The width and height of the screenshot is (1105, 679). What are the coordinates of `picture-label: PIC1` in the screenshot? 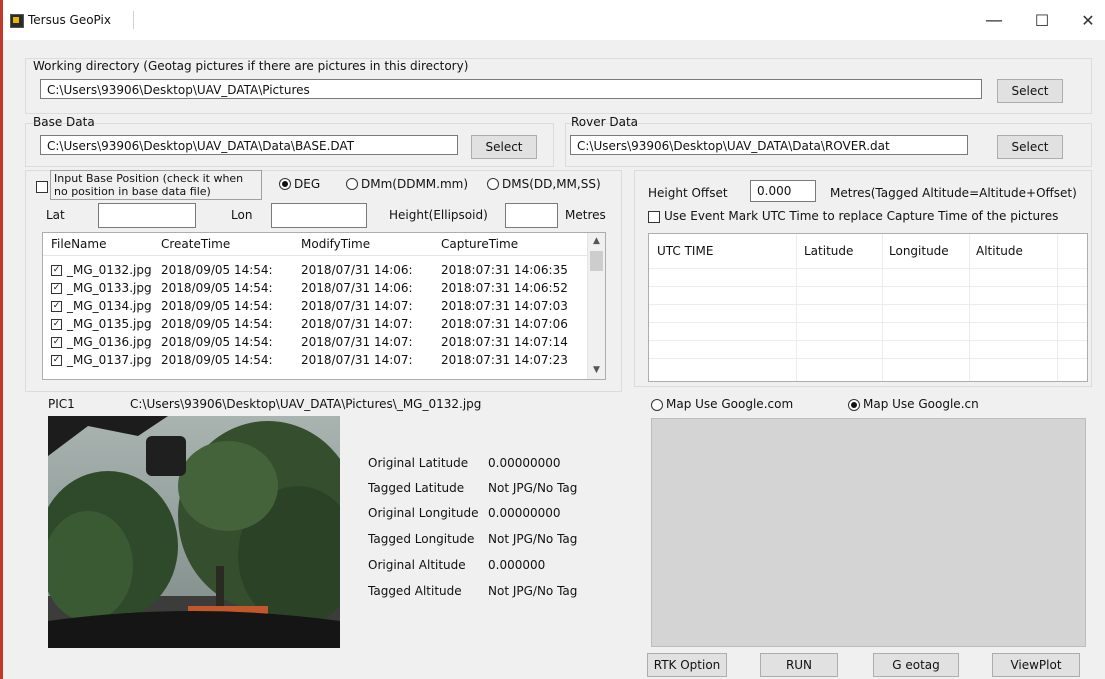 It's located at (61, 404).